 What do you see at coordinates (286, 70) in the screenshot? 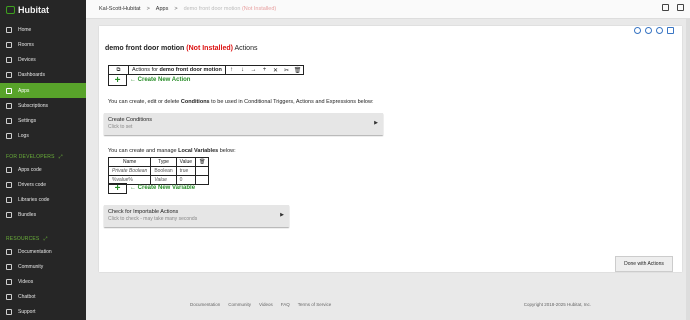
I see `cut-icon: ✂` at bounding box center [286, 70].